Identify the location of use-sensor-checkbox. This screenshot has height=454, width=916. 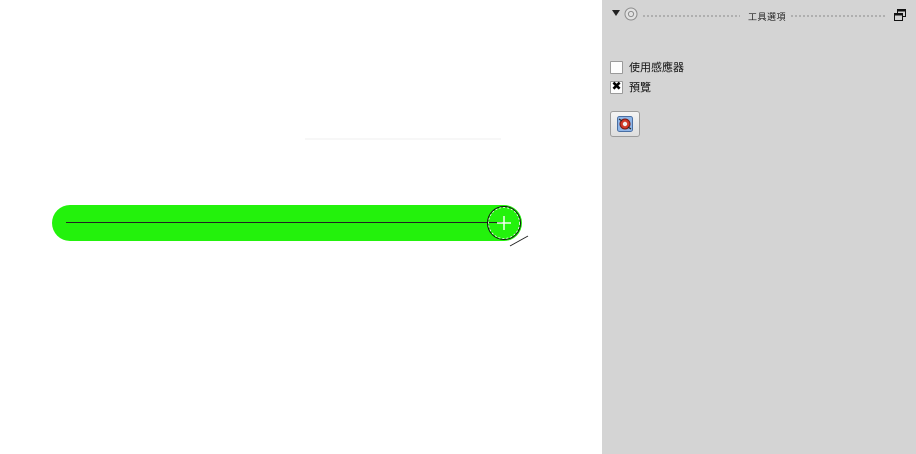
(616, 67).